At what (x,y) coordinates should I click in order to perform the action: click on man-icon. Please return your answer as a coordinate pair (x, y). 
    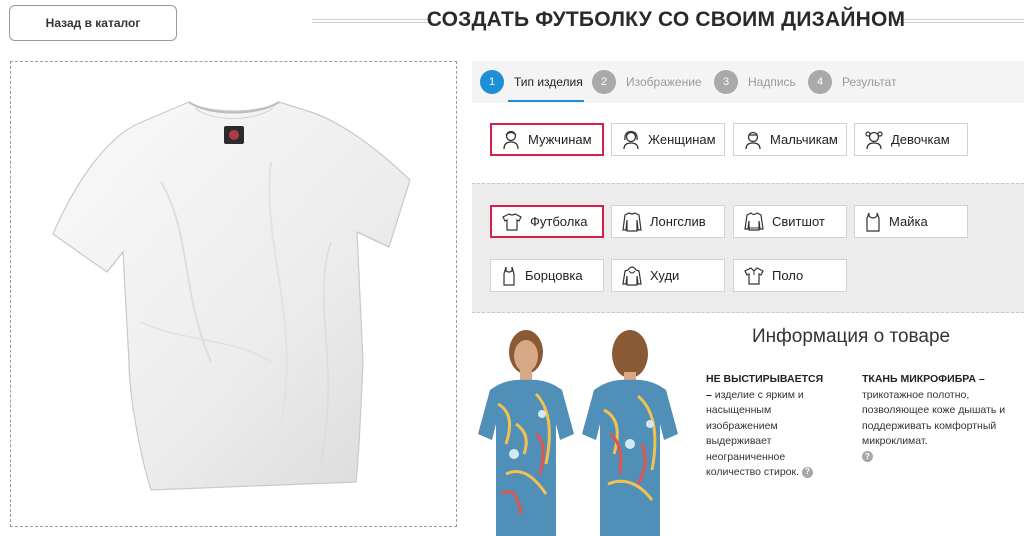
    Looking at the image, I should click on (511, 139).